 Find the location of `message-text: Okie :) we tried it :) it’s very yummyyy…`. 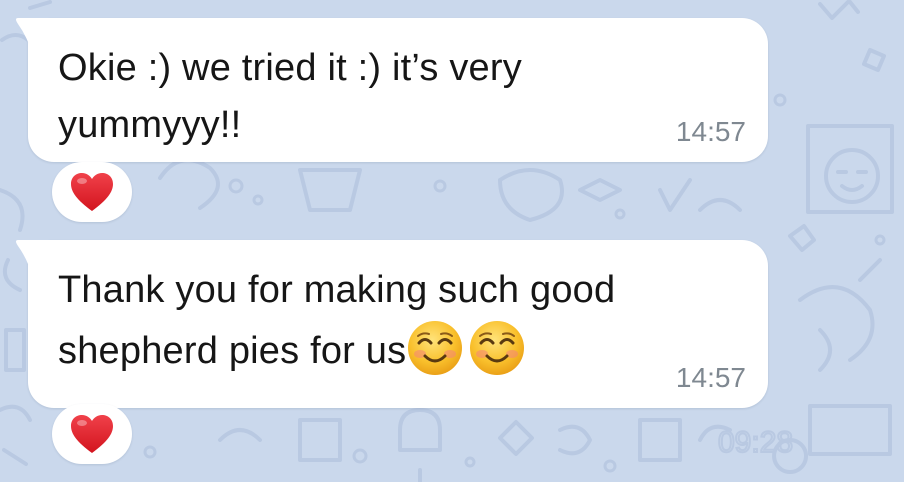

message-text: Okie :) we tried it :) it’s very yummyyy… is located at coordinates (290, 96).